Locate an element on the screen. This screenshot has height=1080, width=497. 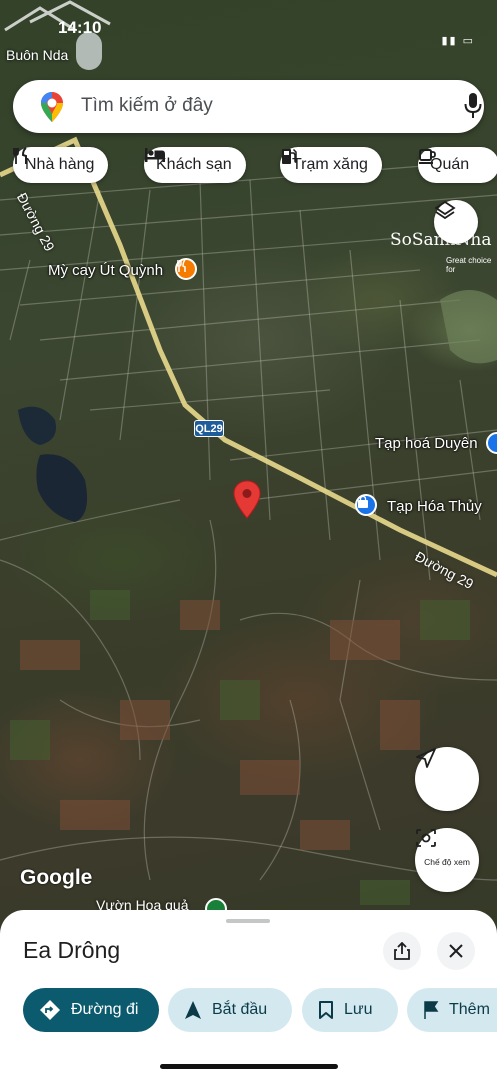
bed-icon is located at coordinates (155, 155).